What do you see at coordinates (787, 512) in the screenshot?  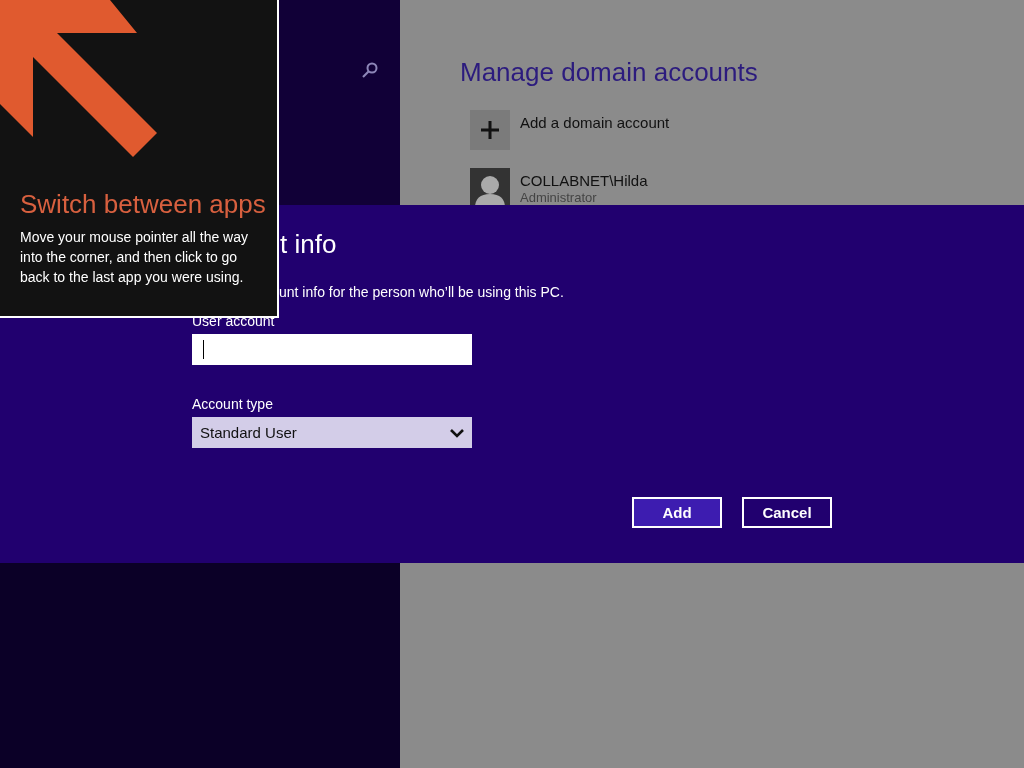 I see `cancel-button: Cancel` at bounding box center [787, 512].